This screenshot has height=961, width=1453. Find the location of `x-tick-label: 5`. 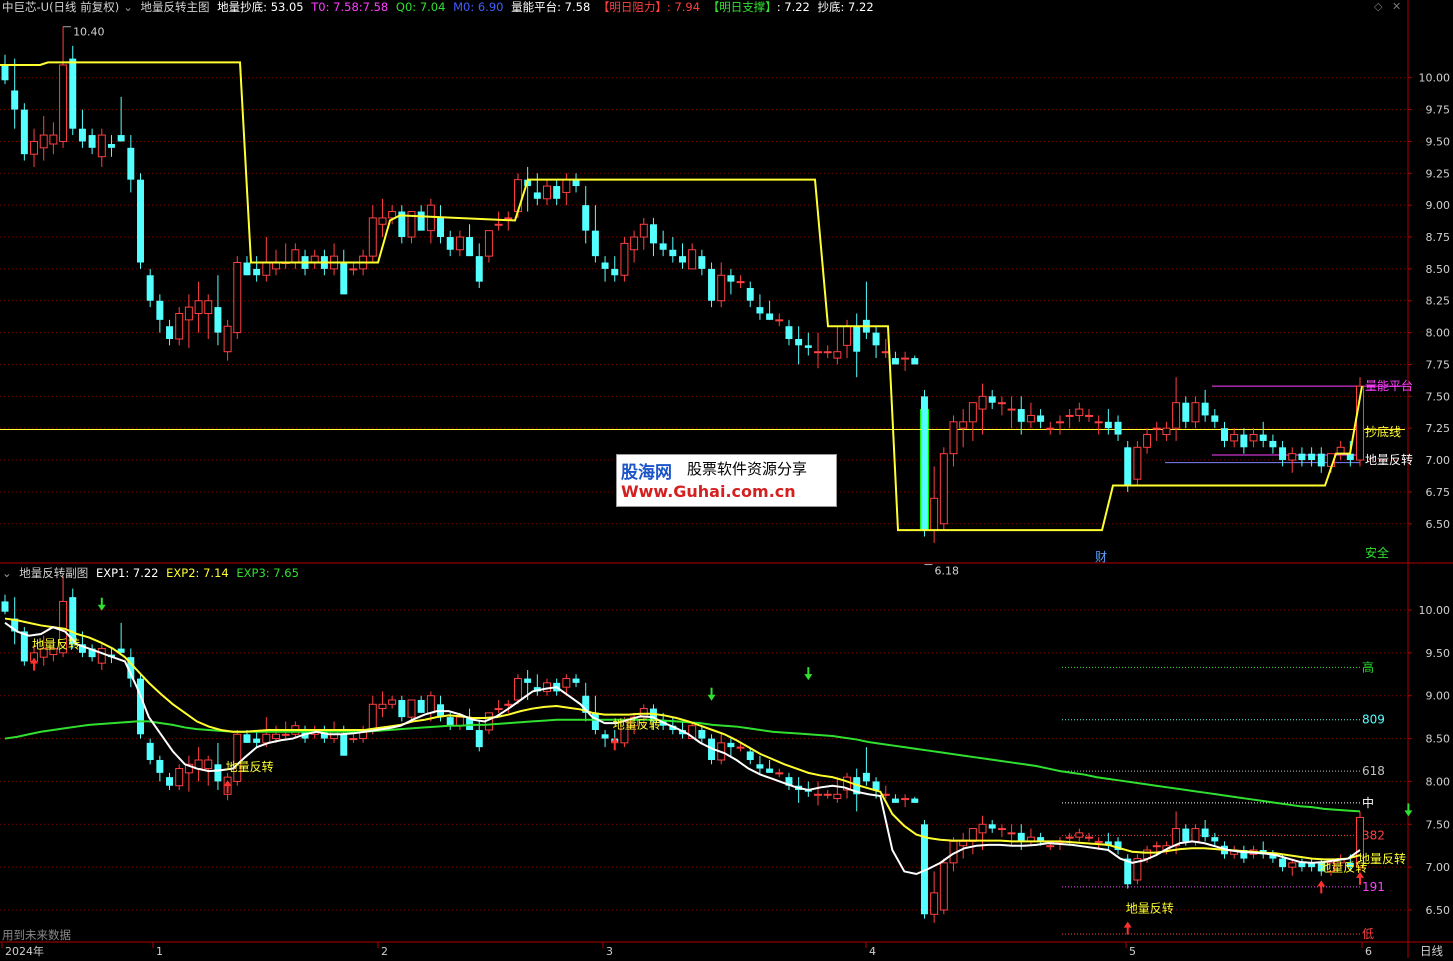

x-tick-label: 5 is located at coordinates (1132, 951).